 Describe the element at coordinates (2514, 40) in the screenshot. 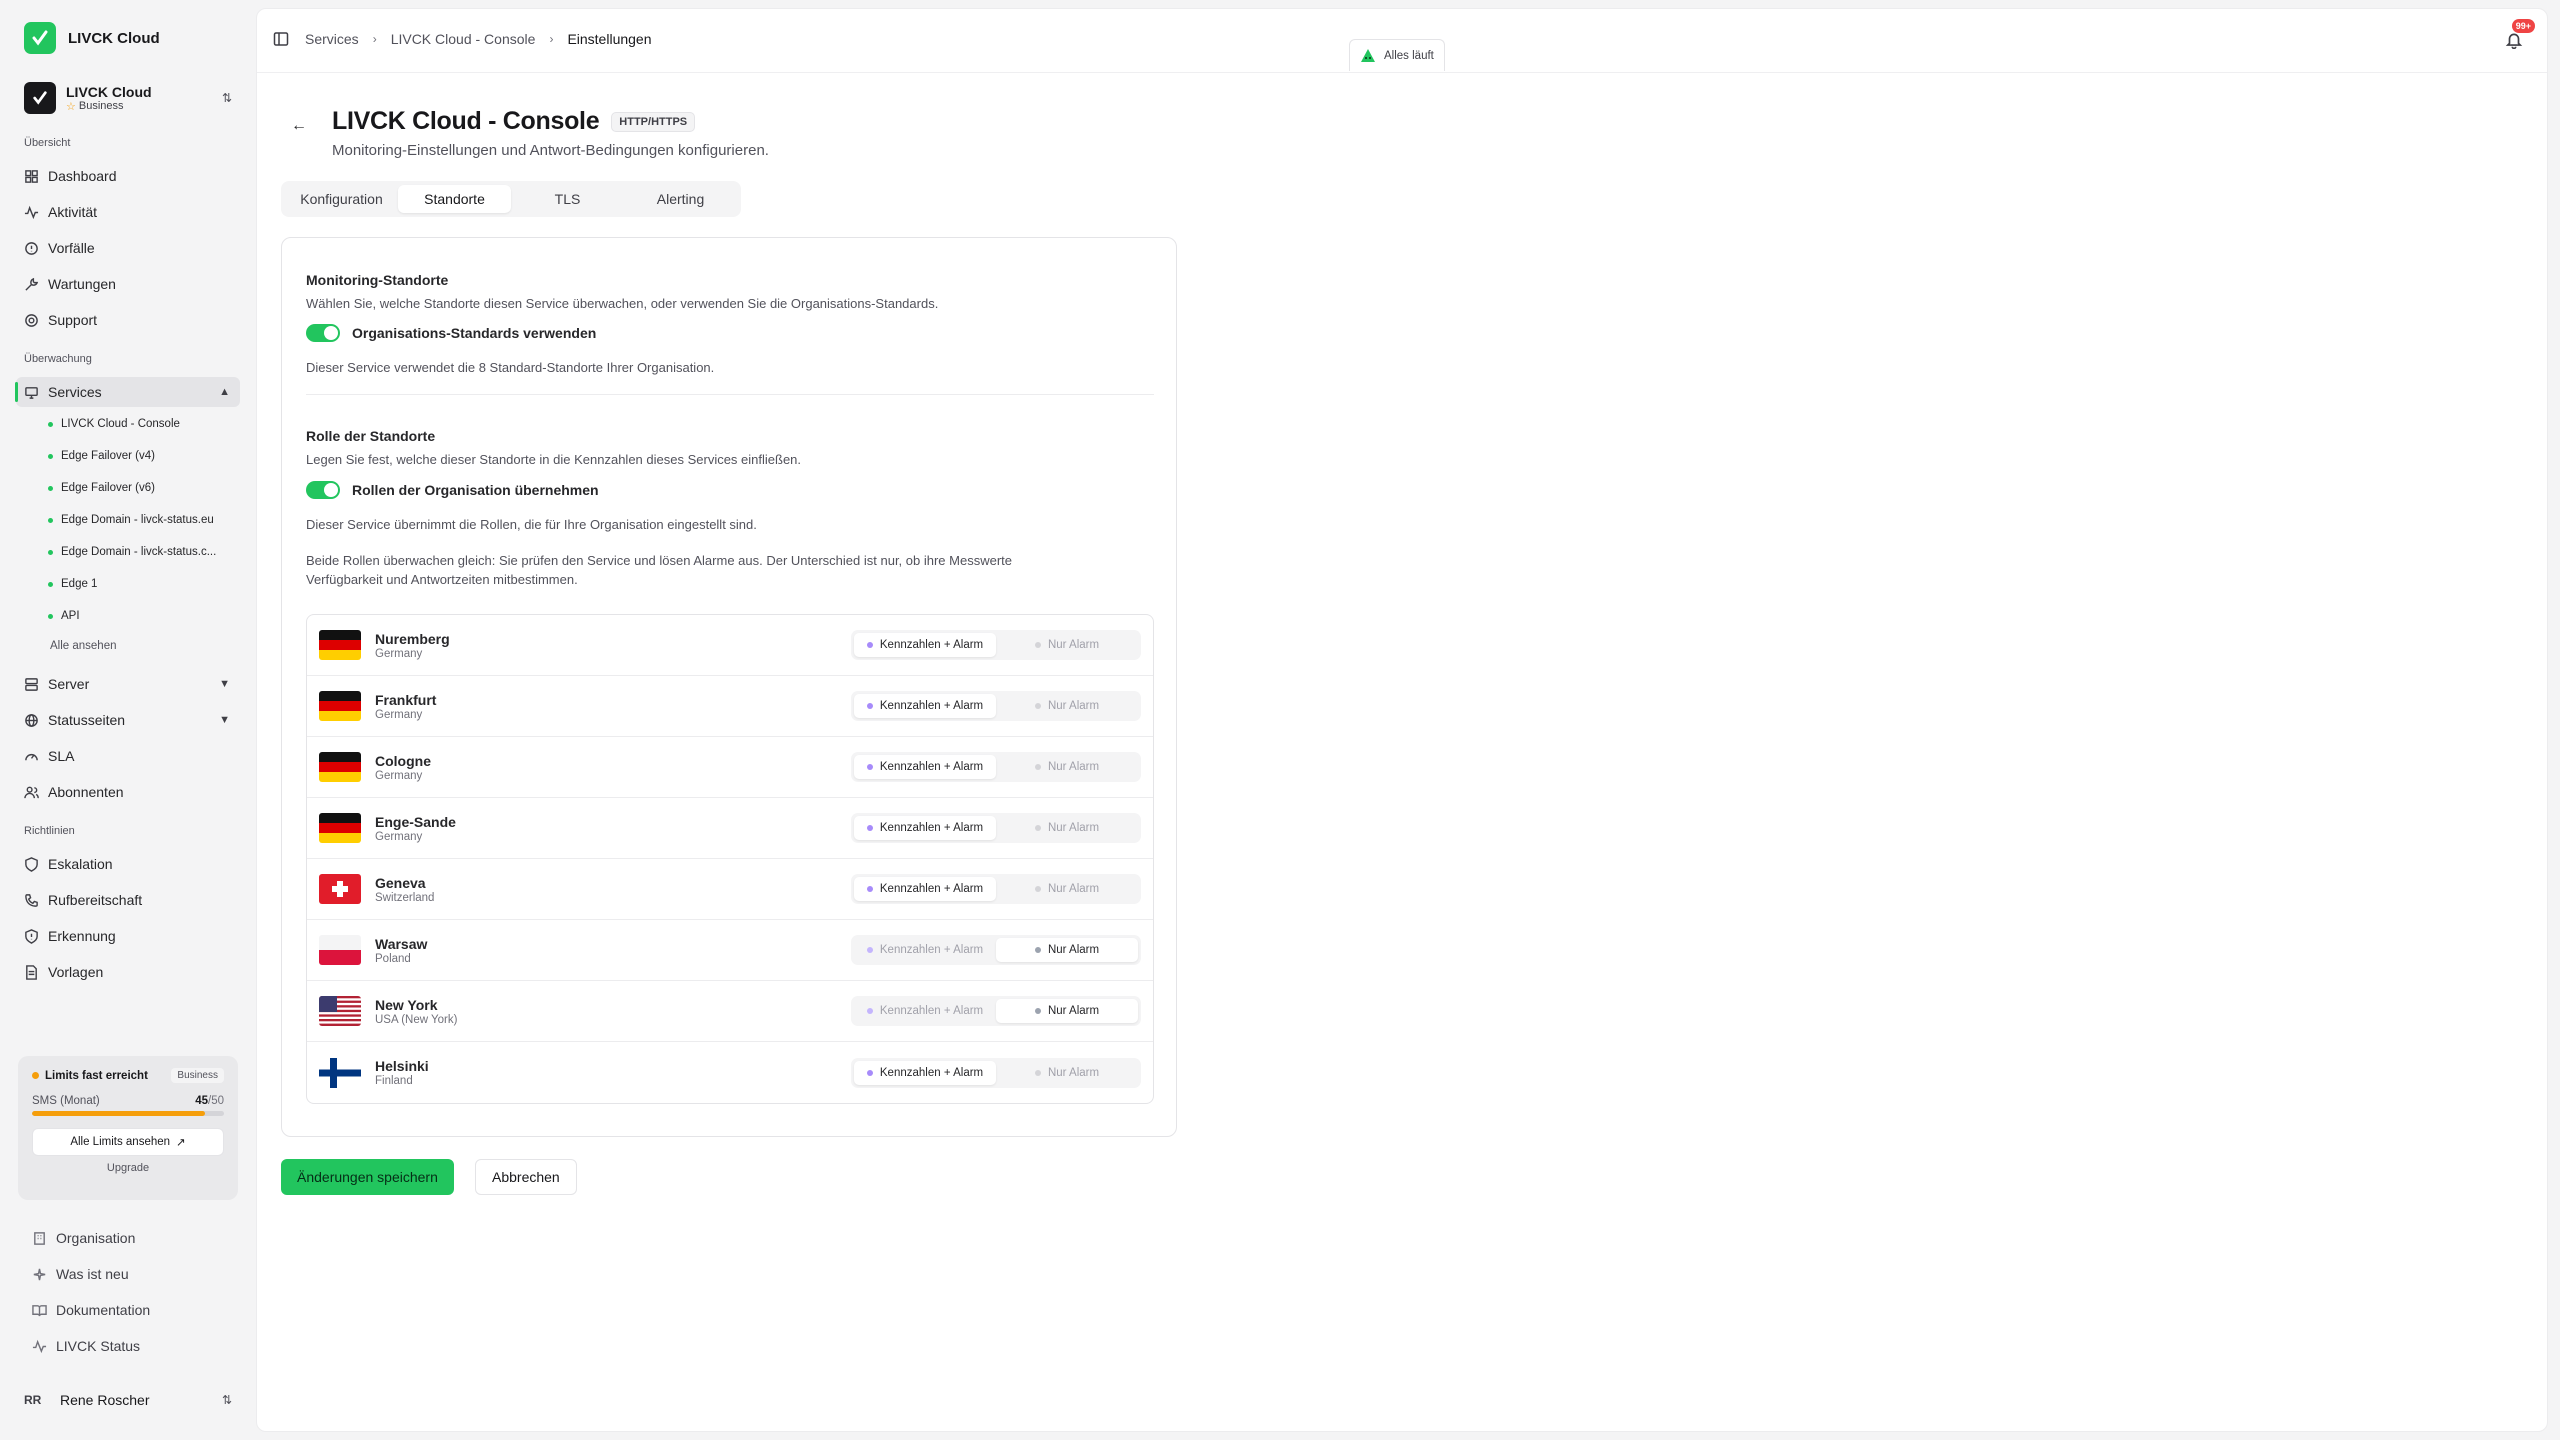

I see `bell-icon` at that location.